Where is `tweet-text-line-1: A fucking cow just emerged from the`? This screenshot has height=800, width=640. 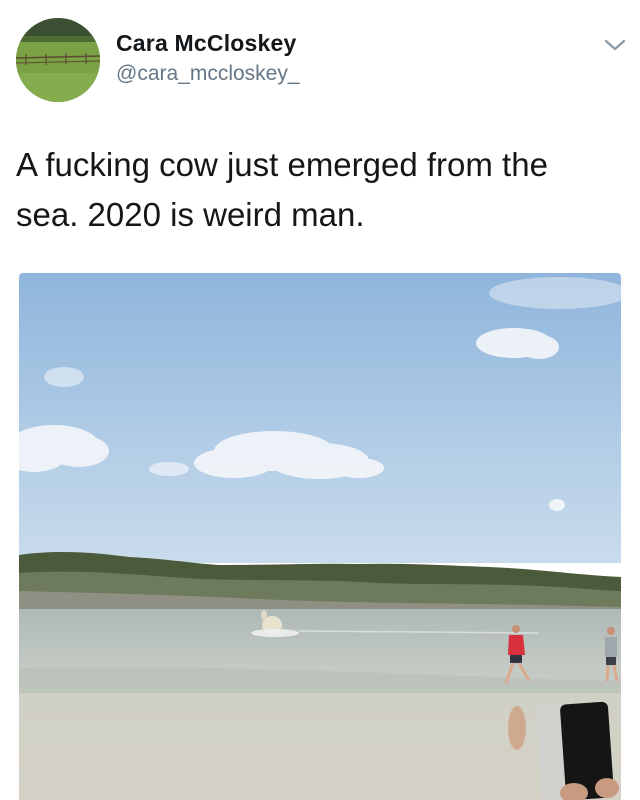
tweet-text-line-1: A fucking cow just emerged from the is located at coordinates (282, 164).